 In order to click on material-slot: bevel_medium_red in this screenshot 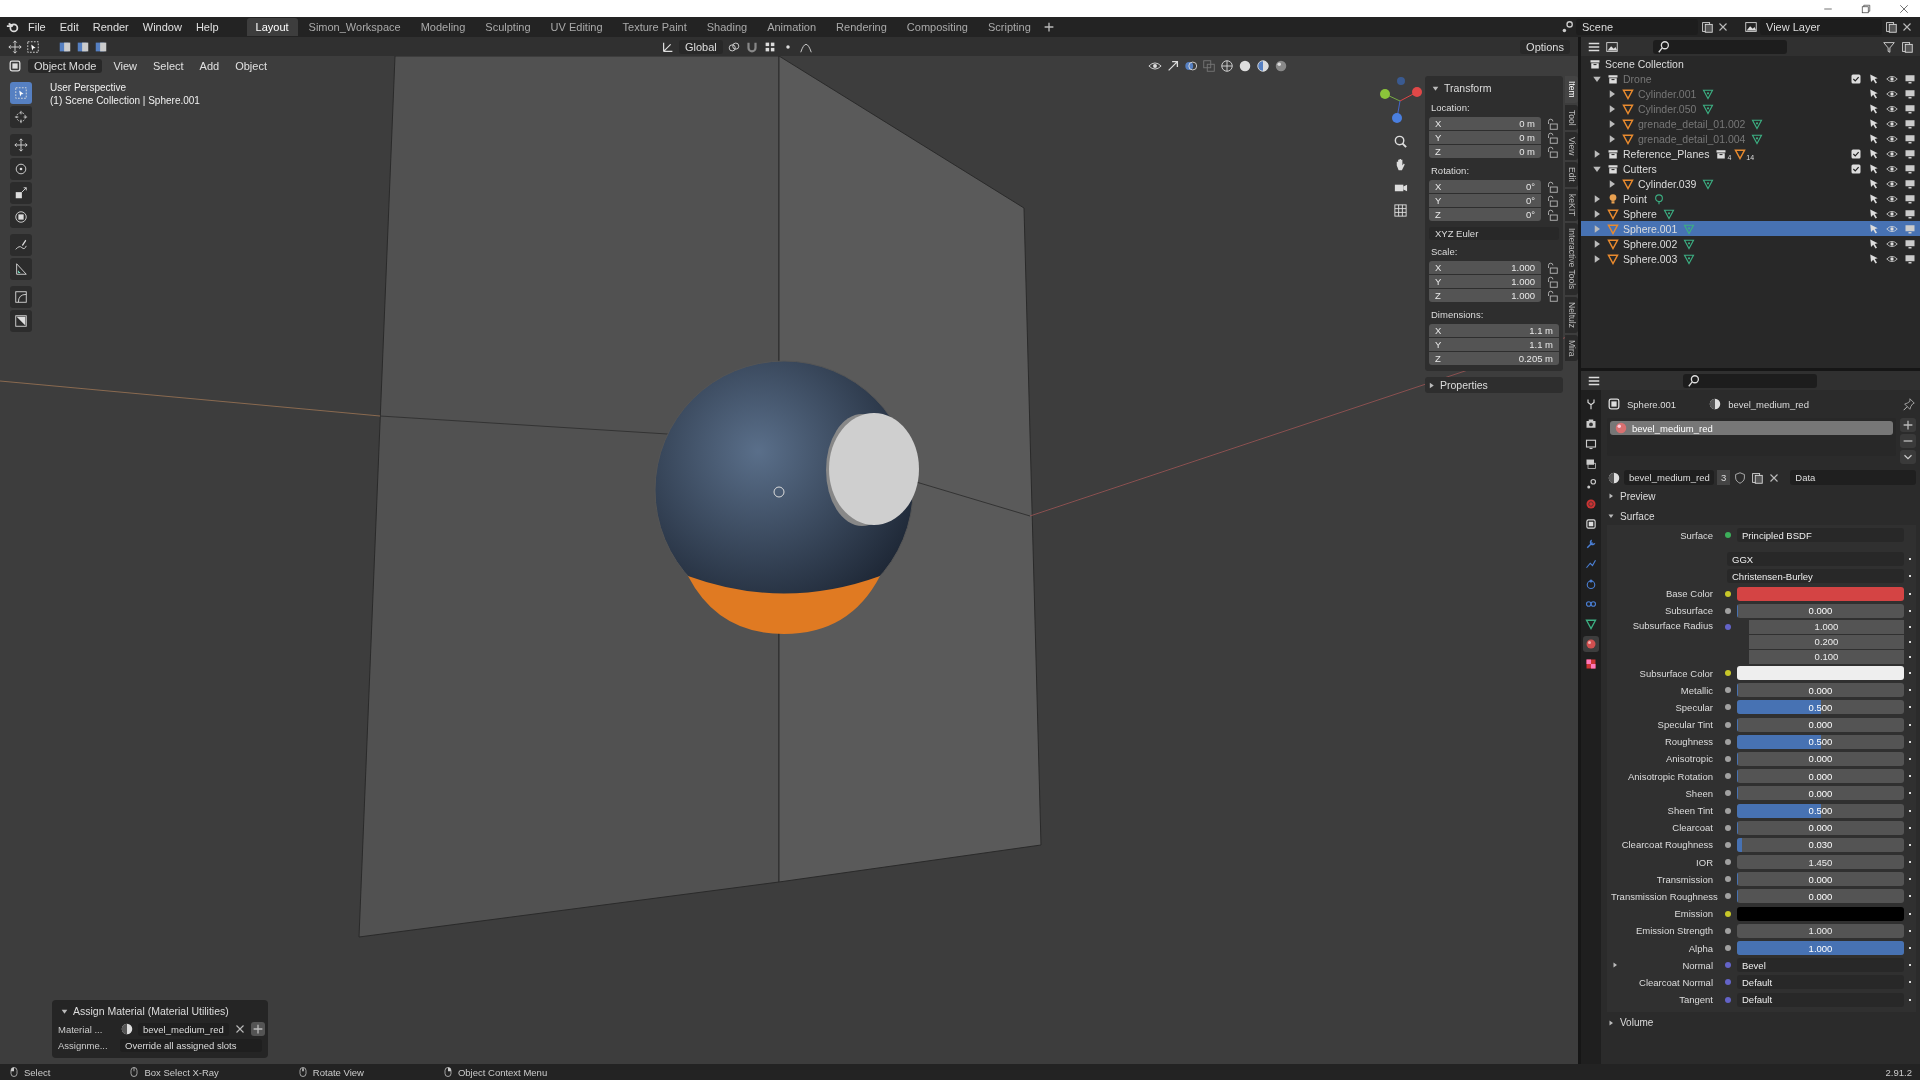, I will do `click(1751, 428)`.